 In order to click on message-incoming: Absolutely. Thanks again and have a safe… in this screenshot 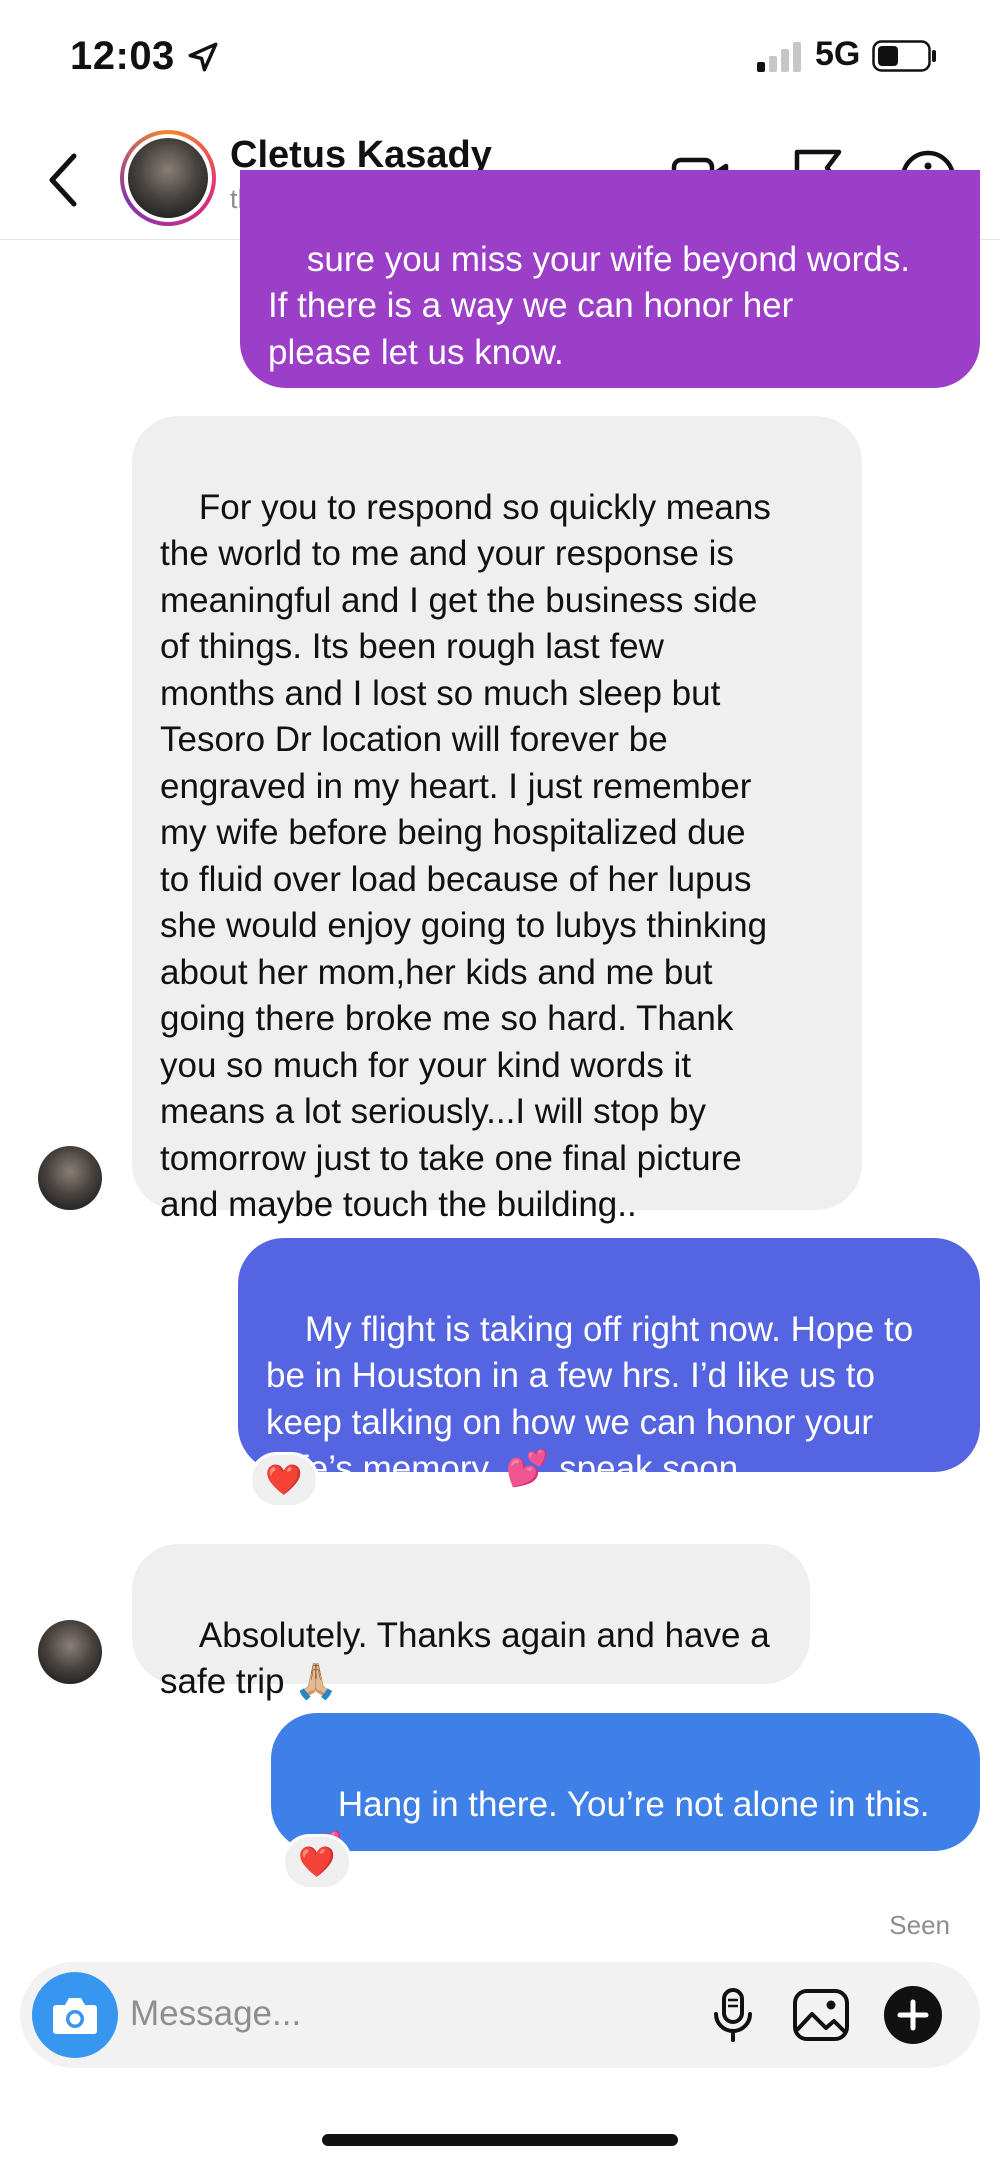, I will do `click(471, 1622)`.